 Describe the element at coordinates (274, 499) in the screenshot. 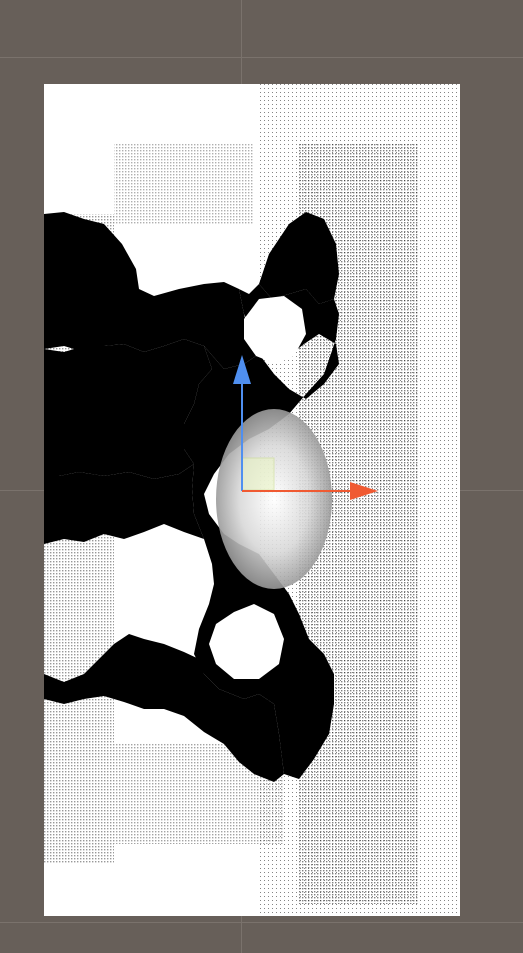

I see `center-glow` at that location.